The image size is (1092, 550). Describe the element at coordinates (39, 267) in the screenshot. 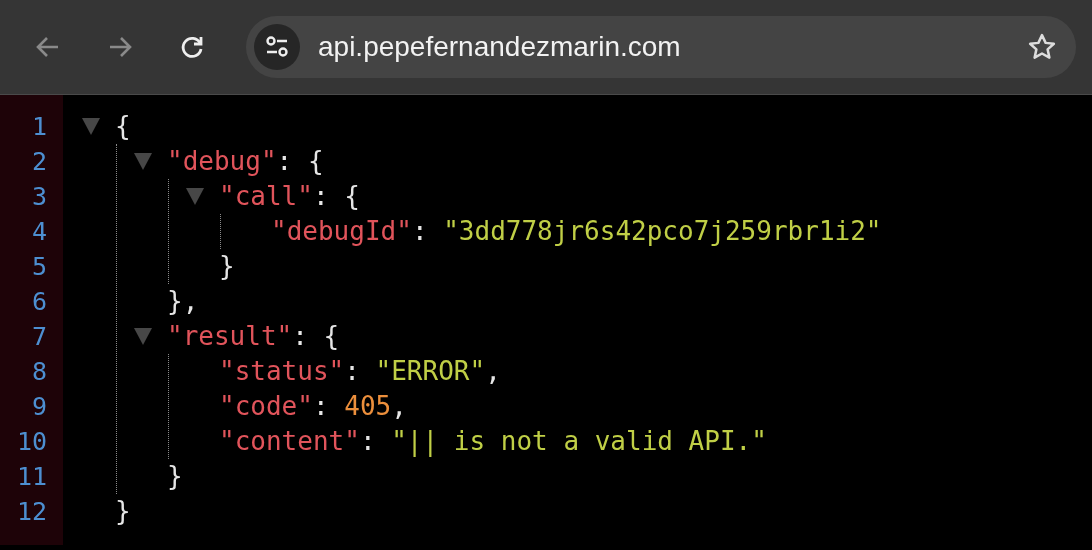

I see `line-number: 5` at that location.